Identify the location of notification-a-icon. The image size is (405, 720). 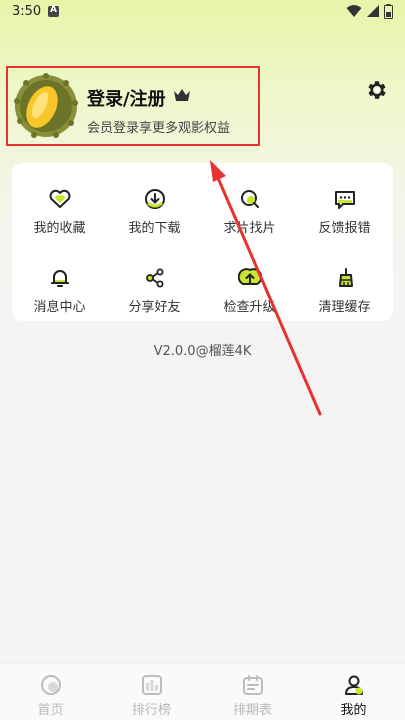
(53, 11).